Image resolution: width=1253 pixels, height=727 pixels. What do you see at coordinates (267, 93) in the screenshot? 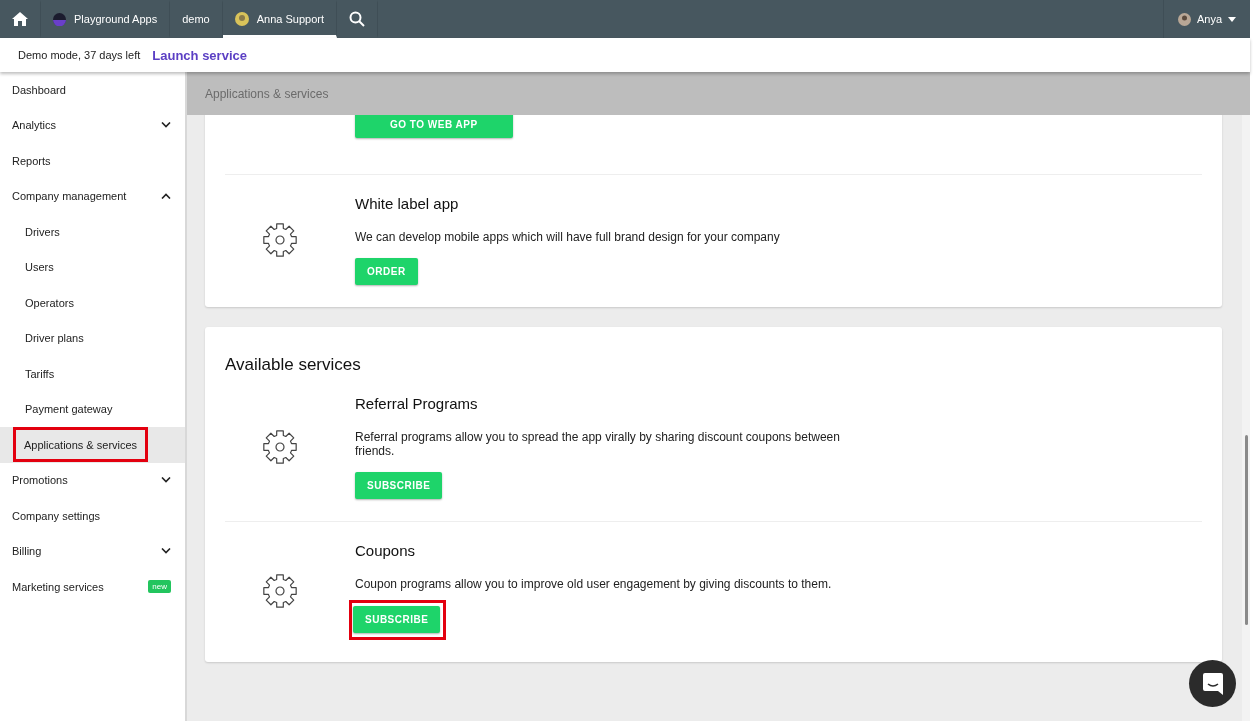
I see `page-title: Applications & services` at bounding box center [267, 93].